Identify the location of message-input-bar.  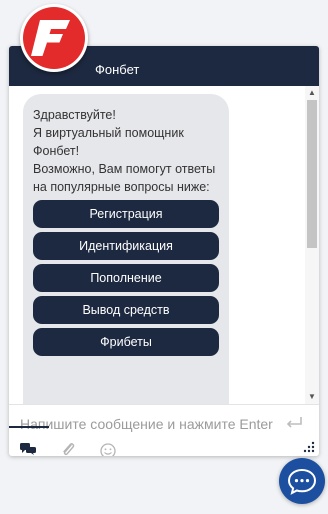
(164, 421).